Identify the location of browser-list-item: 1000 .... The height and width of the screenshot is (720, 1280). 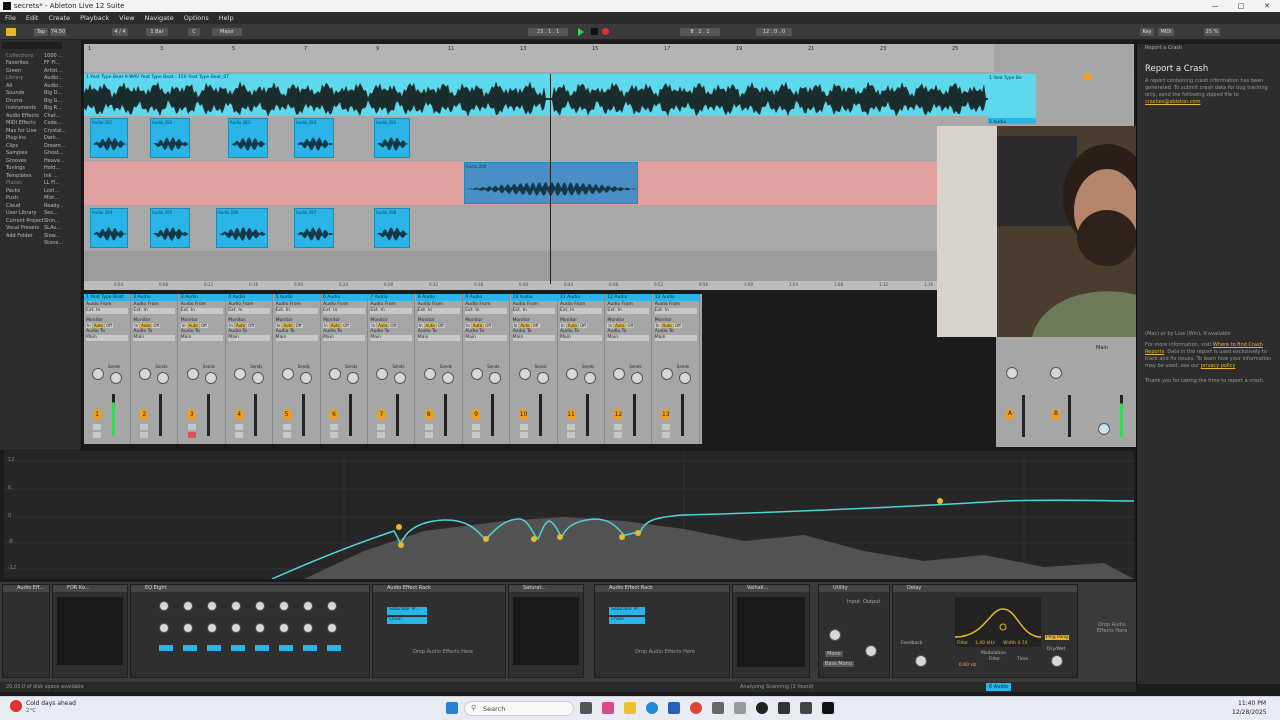
(59, 56).